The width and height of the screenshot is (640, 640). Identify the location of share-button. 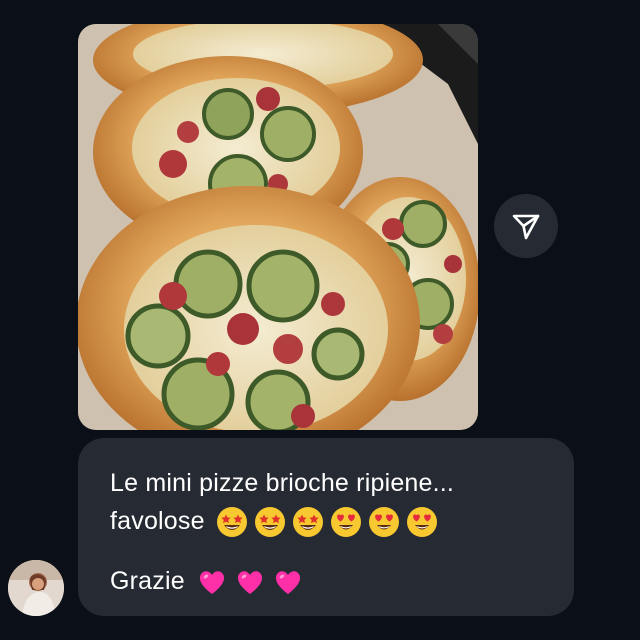
(526, 226).